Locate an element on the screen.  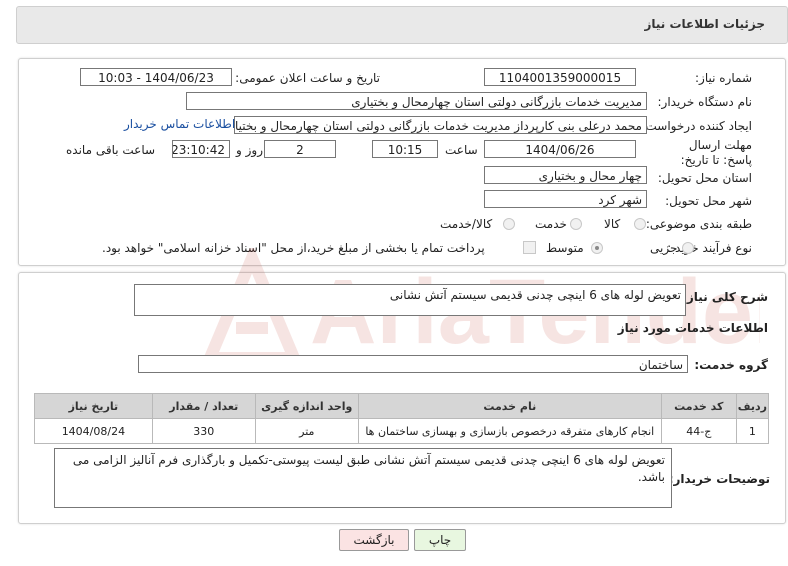
col-code: کد خدمت is located at coordinates (698, 406).